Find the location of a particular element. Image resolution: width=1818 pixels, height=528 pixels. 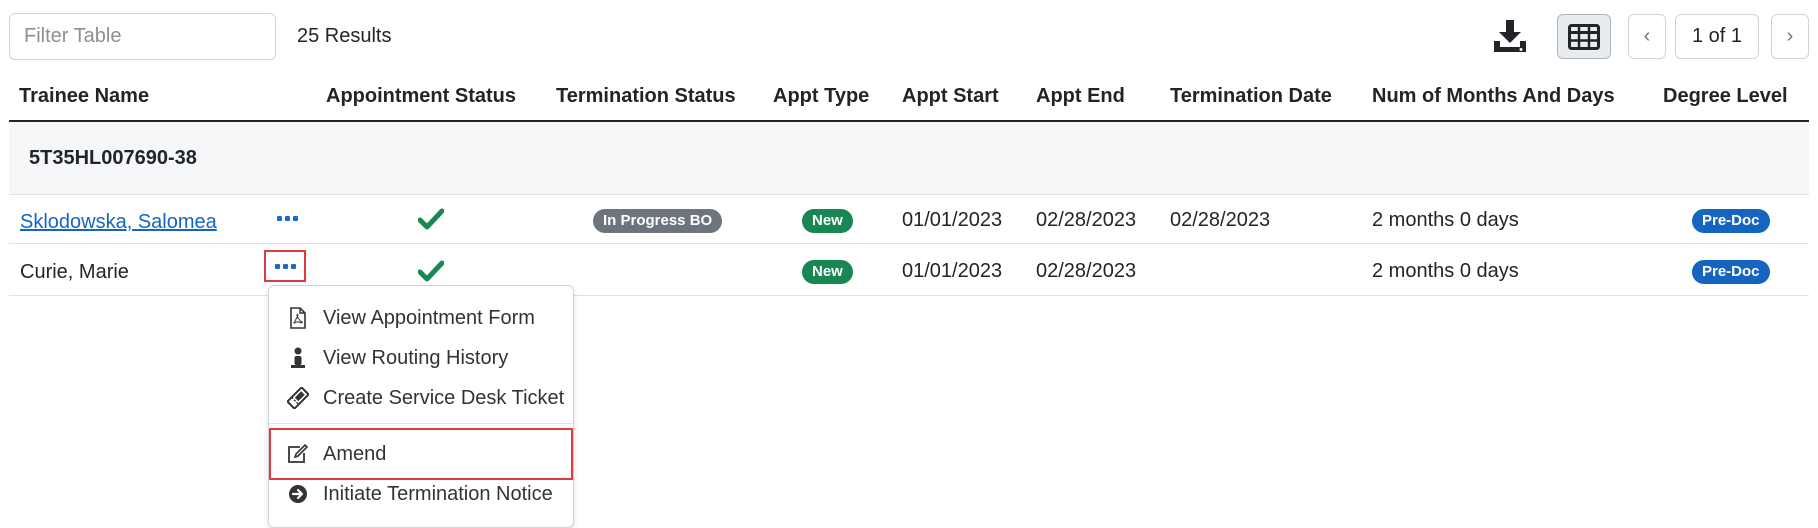

page-indicator: 1 of 1 is located at coordinates (1717, 36).